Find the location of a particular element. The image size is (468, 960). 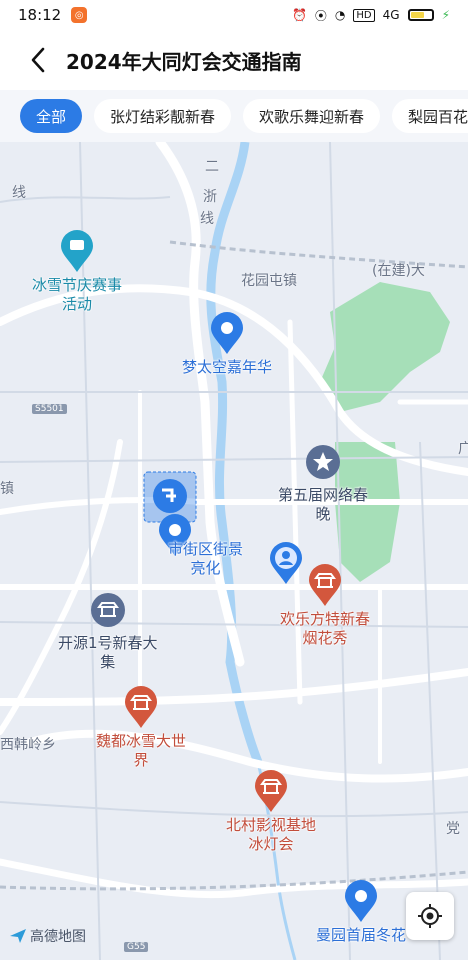

hd-badge: HD is located at coordinates (364, 15).